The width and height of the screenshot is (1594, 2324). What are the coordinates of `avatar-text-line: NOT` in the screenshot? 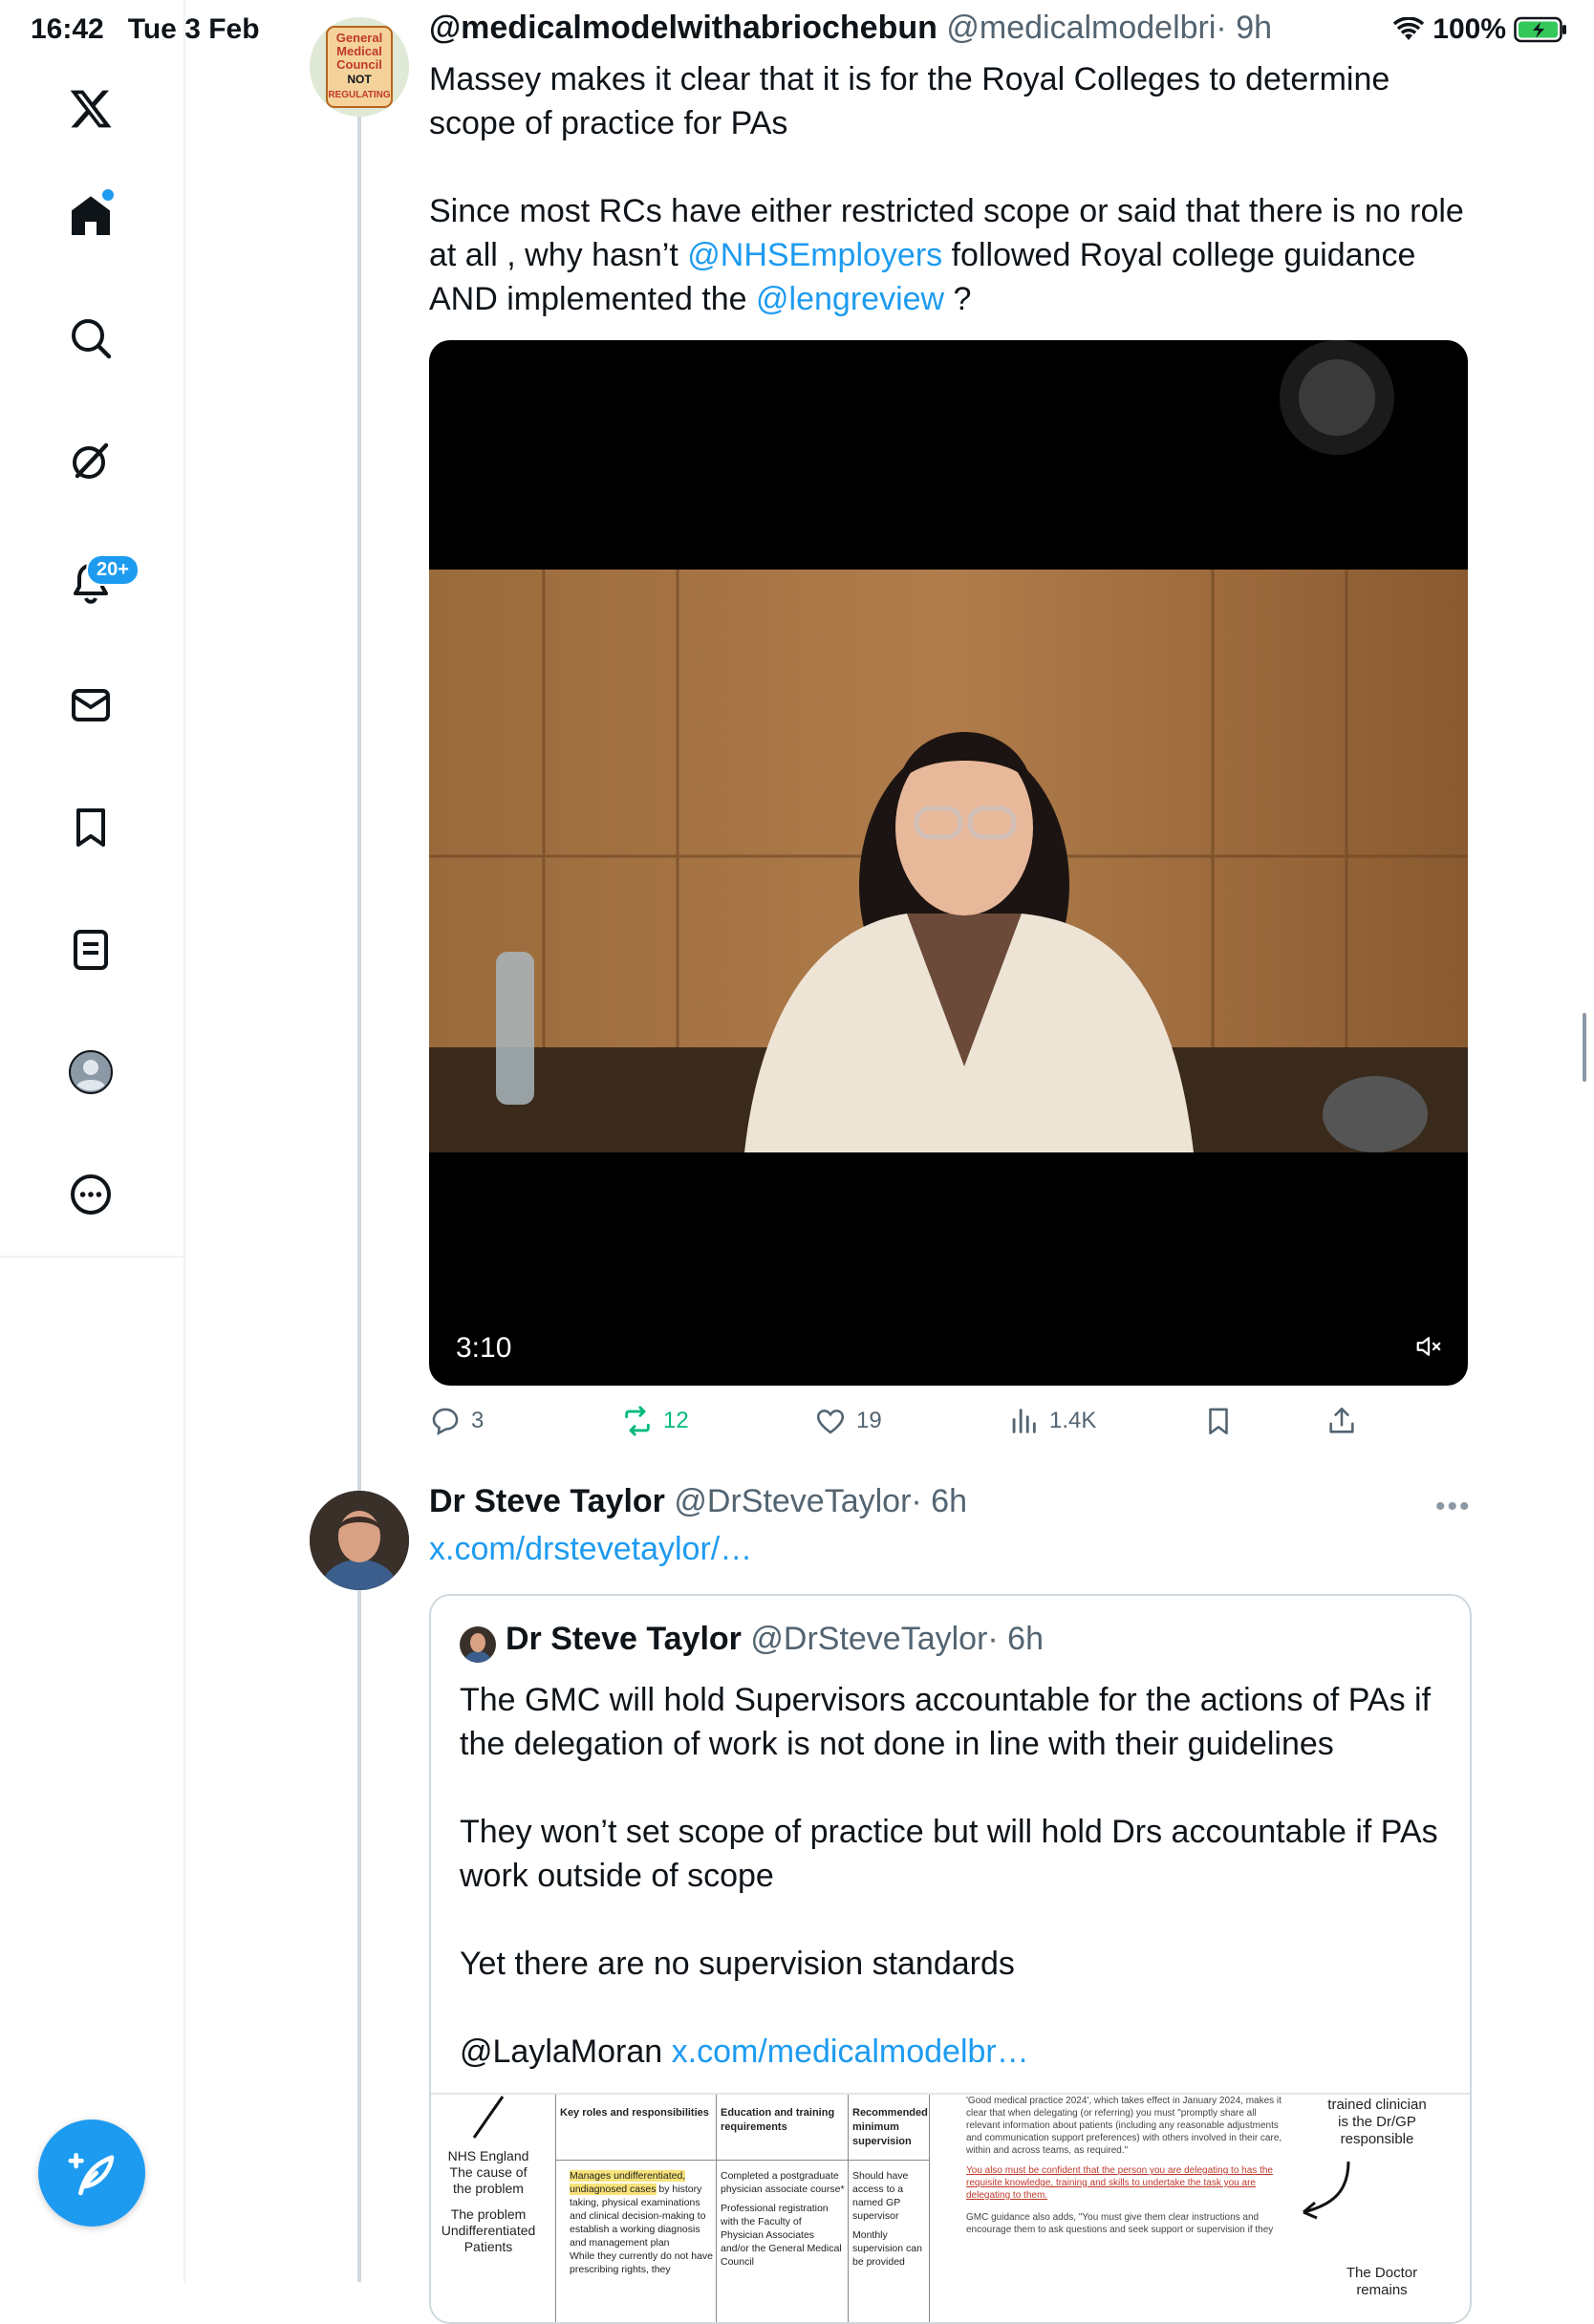 It's located at (360, 79).